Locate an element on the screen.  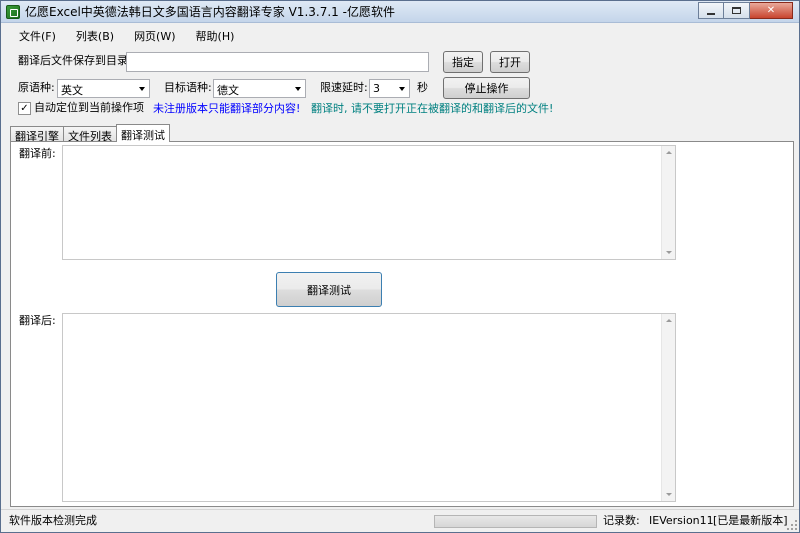
delay-value: 3 is located at coordinates (376, 88).